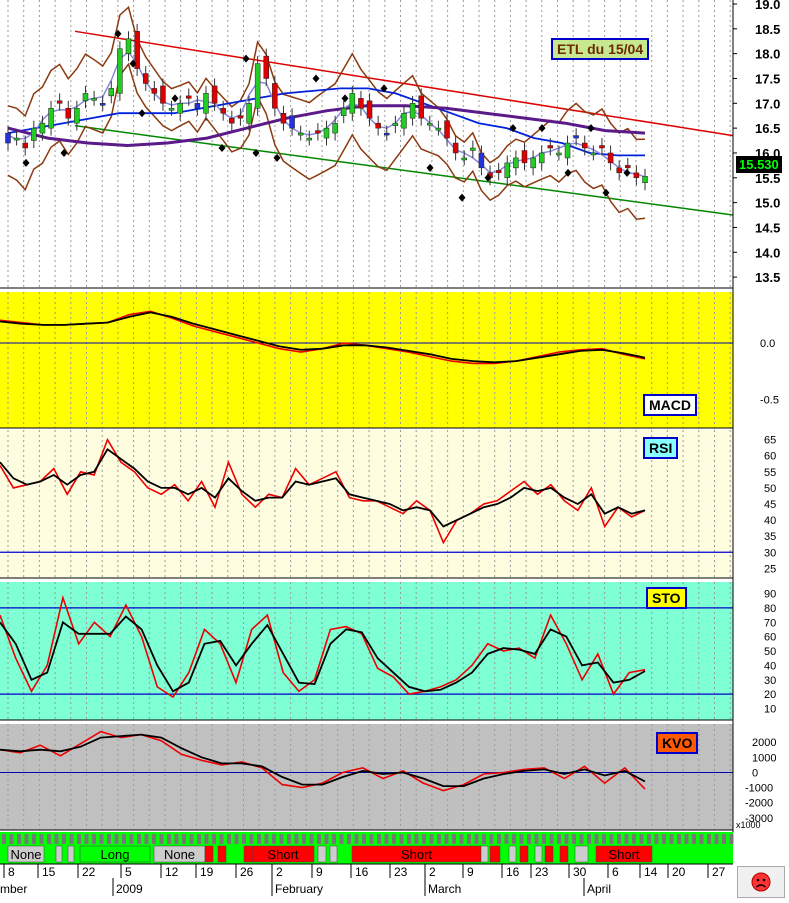  I want to click on rsi-tick-label: 50, so click(770, 489).